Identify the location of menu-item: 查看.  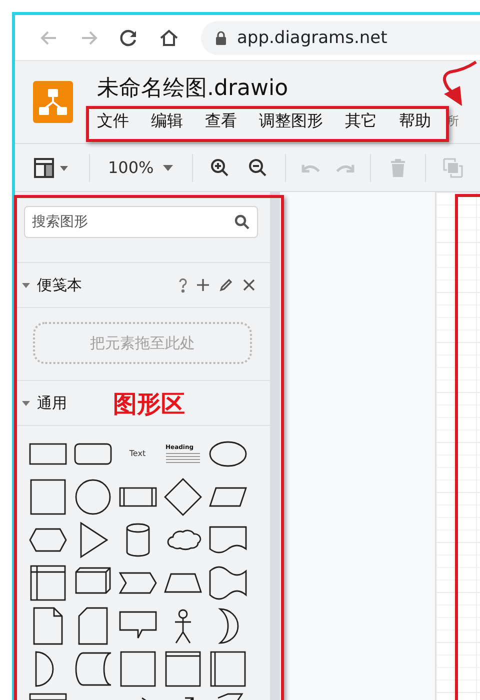
(221, 121).